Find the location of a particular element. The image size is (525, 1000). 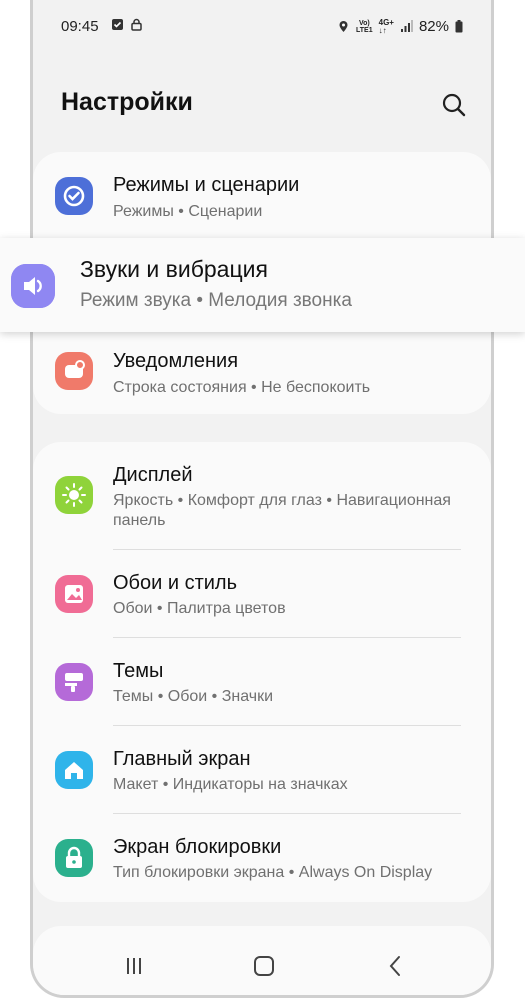

signal-icon is located at coordinates (406, 26).